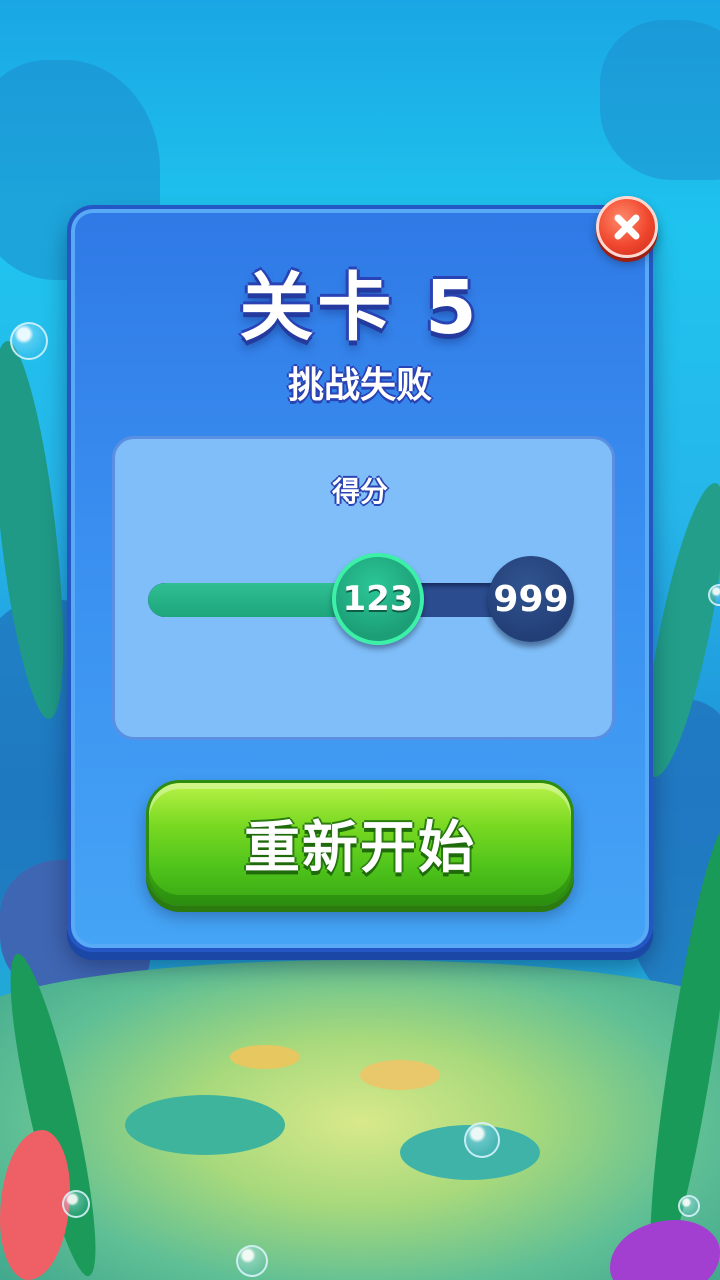 This screenshot has width=720, height=1280. Describe the element at coordinates (531, 599) in the screenshot. I see `target-score-badge: 999` at that location.